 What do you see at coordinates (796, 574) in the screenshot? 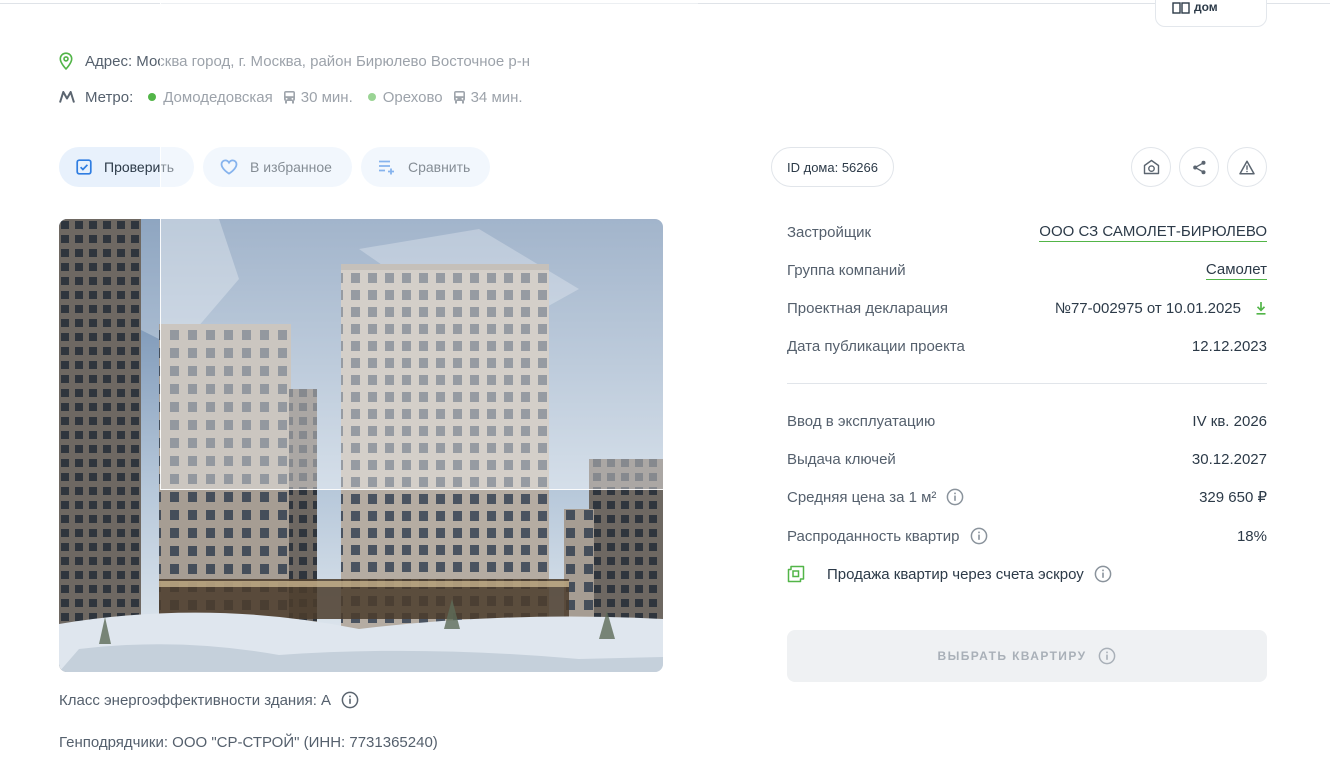
I see `escrow-icon` at bounding box center [796, 574].